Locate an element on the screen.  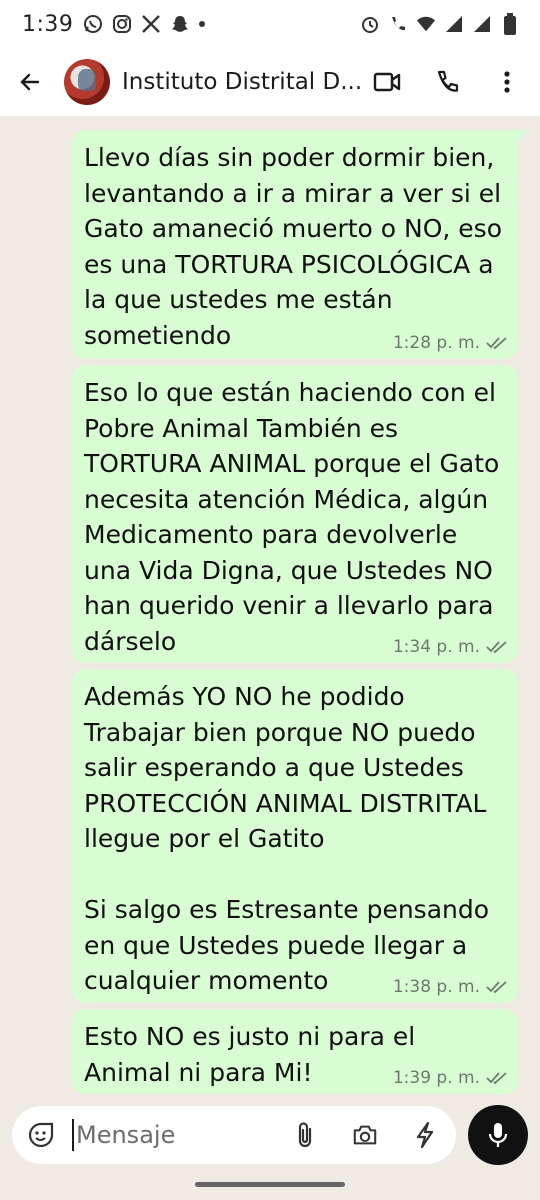
instagram-icon is located at coordinates (122, 24).